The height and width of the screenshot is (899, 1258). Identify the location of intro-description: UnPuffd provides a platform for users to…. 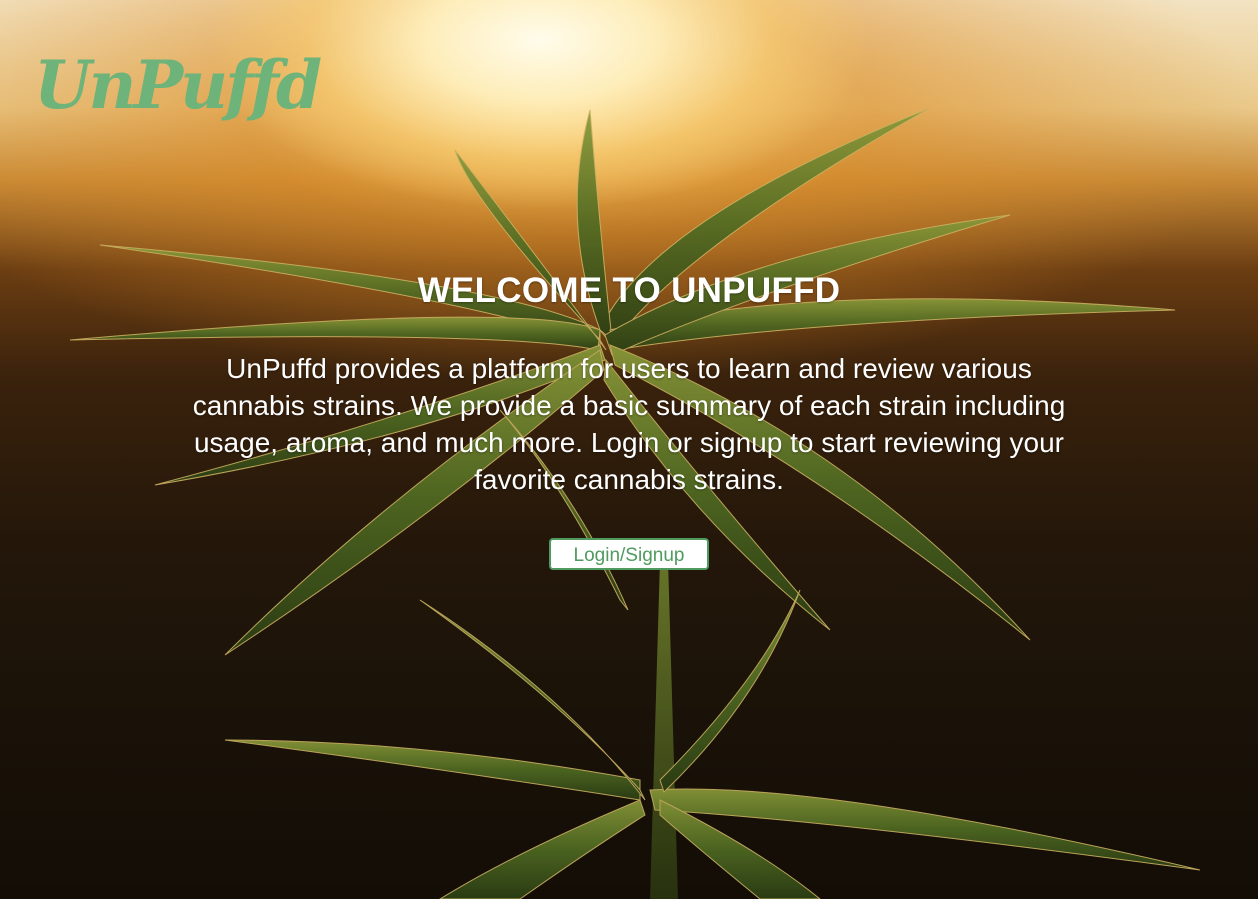
(629, 424).